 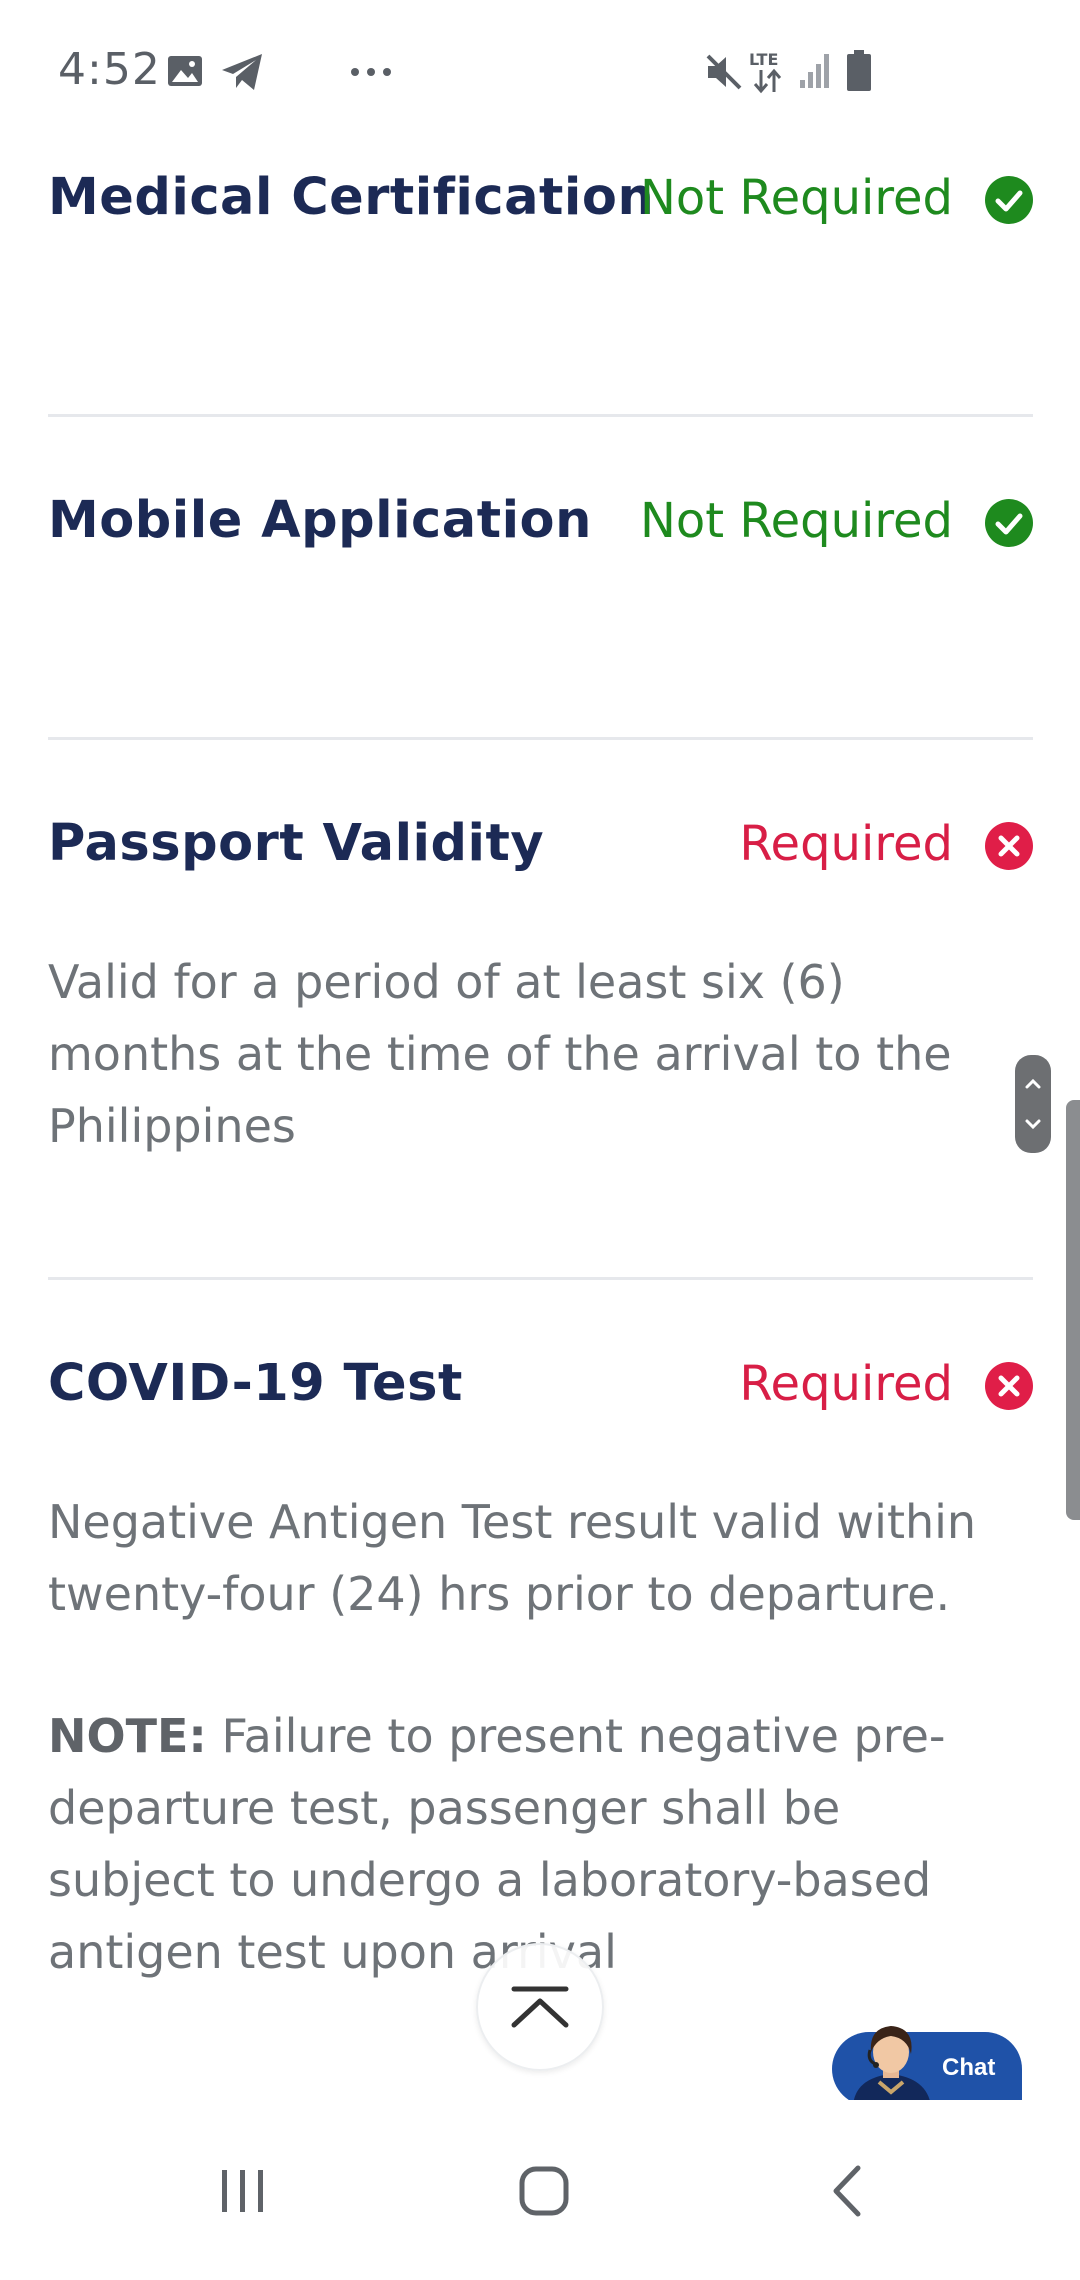 I want to click on navigation-bar, so click(x=540, y=2190).